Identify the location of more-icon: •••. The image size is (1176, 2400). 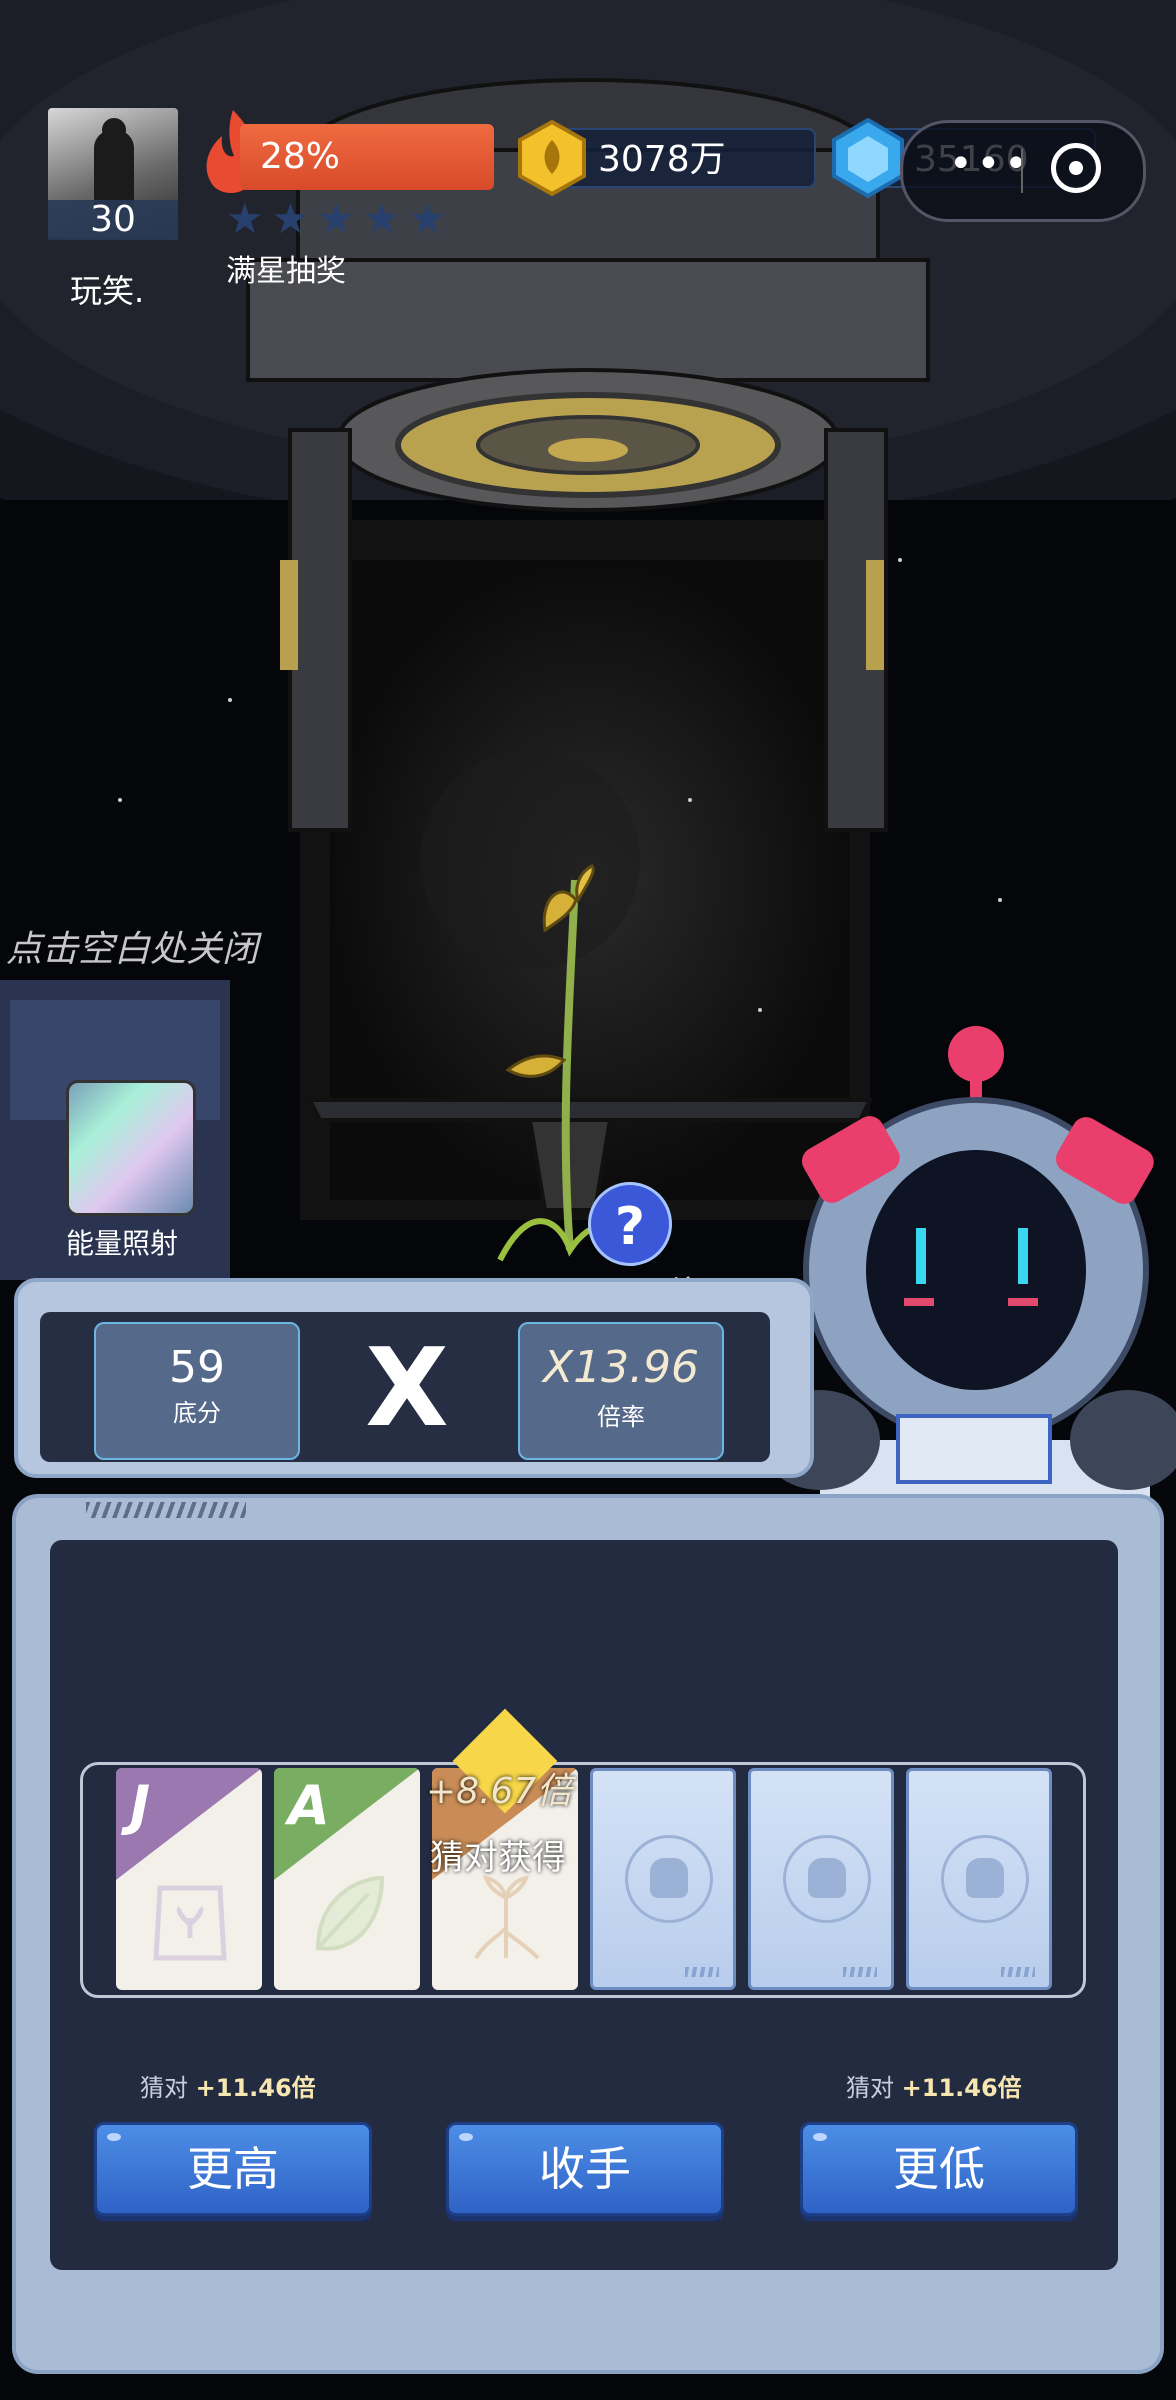
(990, 164).